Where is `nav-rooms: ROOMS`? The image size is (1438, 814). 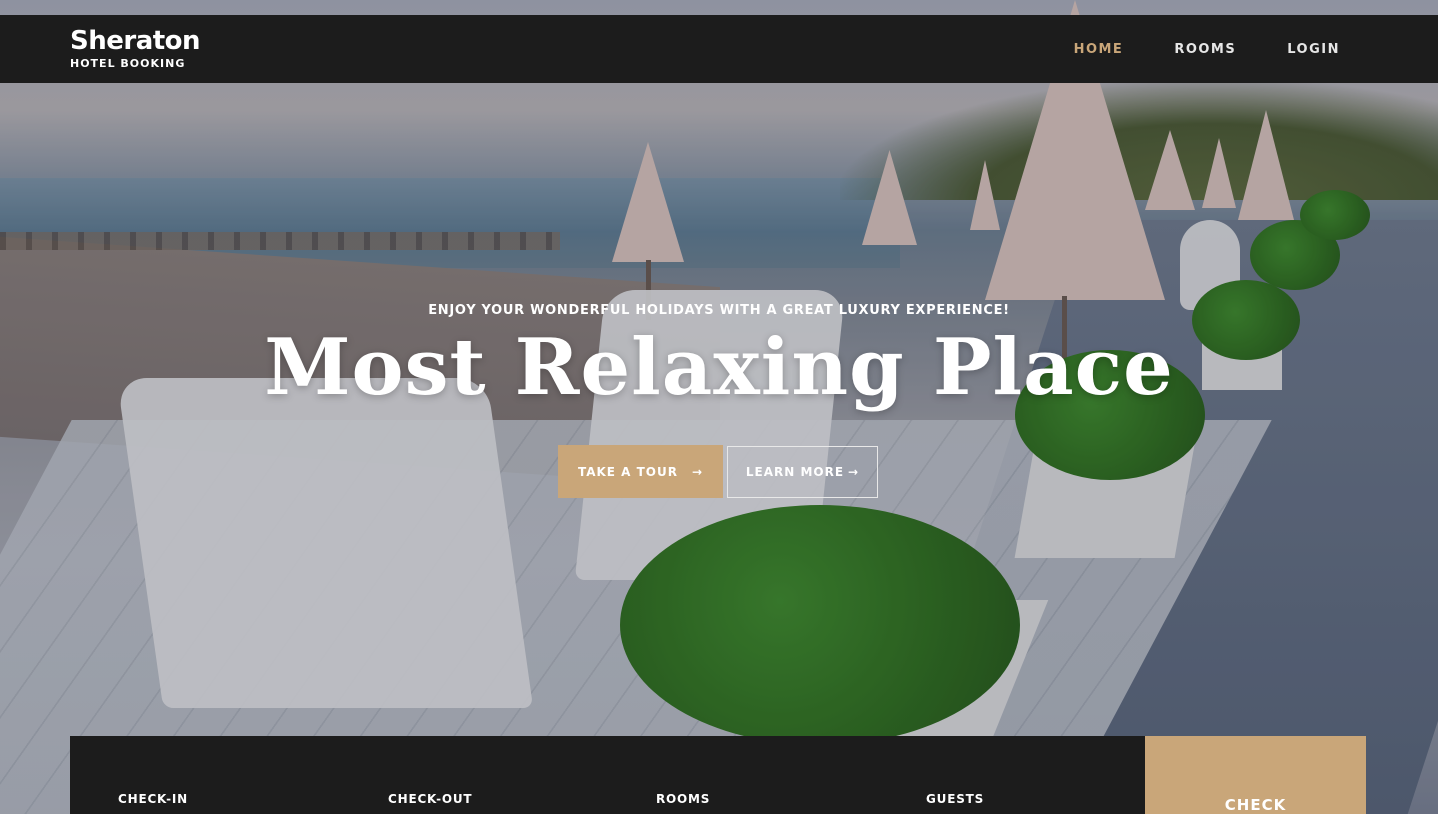 nav-rooms: ROOMS is located at coordinates (1205, 49).